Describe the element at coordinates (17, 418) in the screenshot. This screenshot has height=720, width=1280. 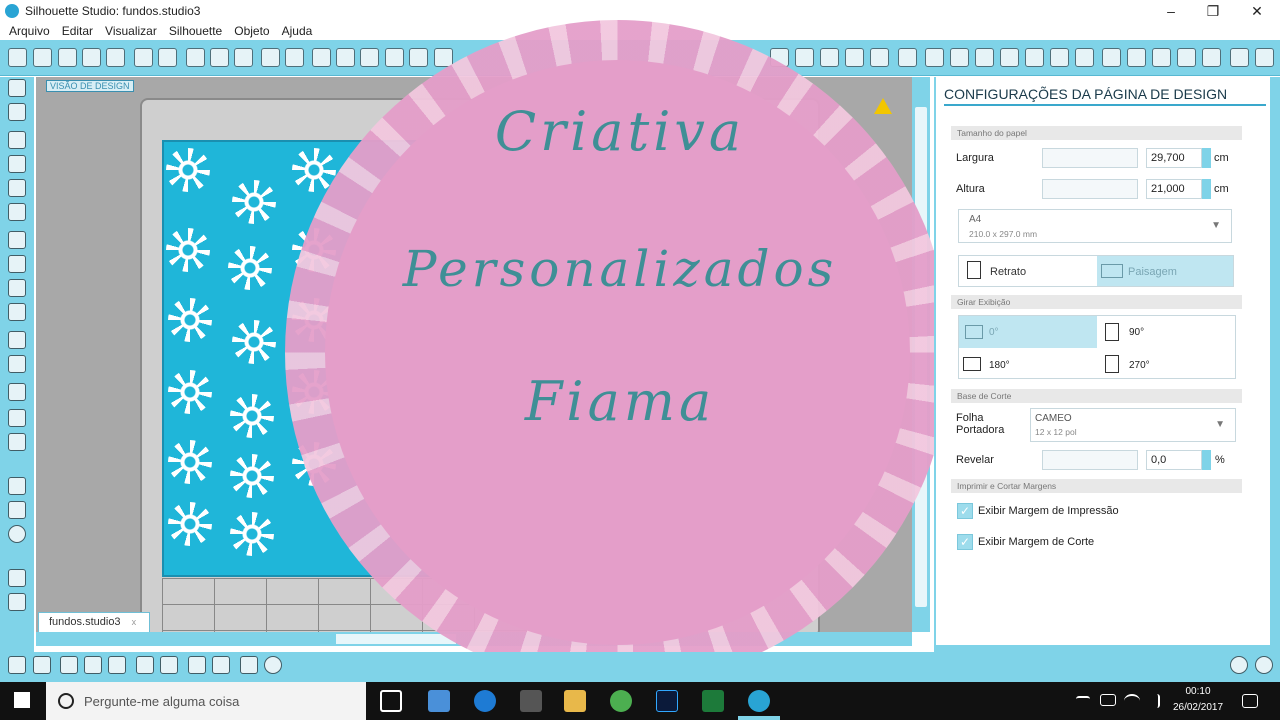
I see `eraser-tool-icon` at that location.